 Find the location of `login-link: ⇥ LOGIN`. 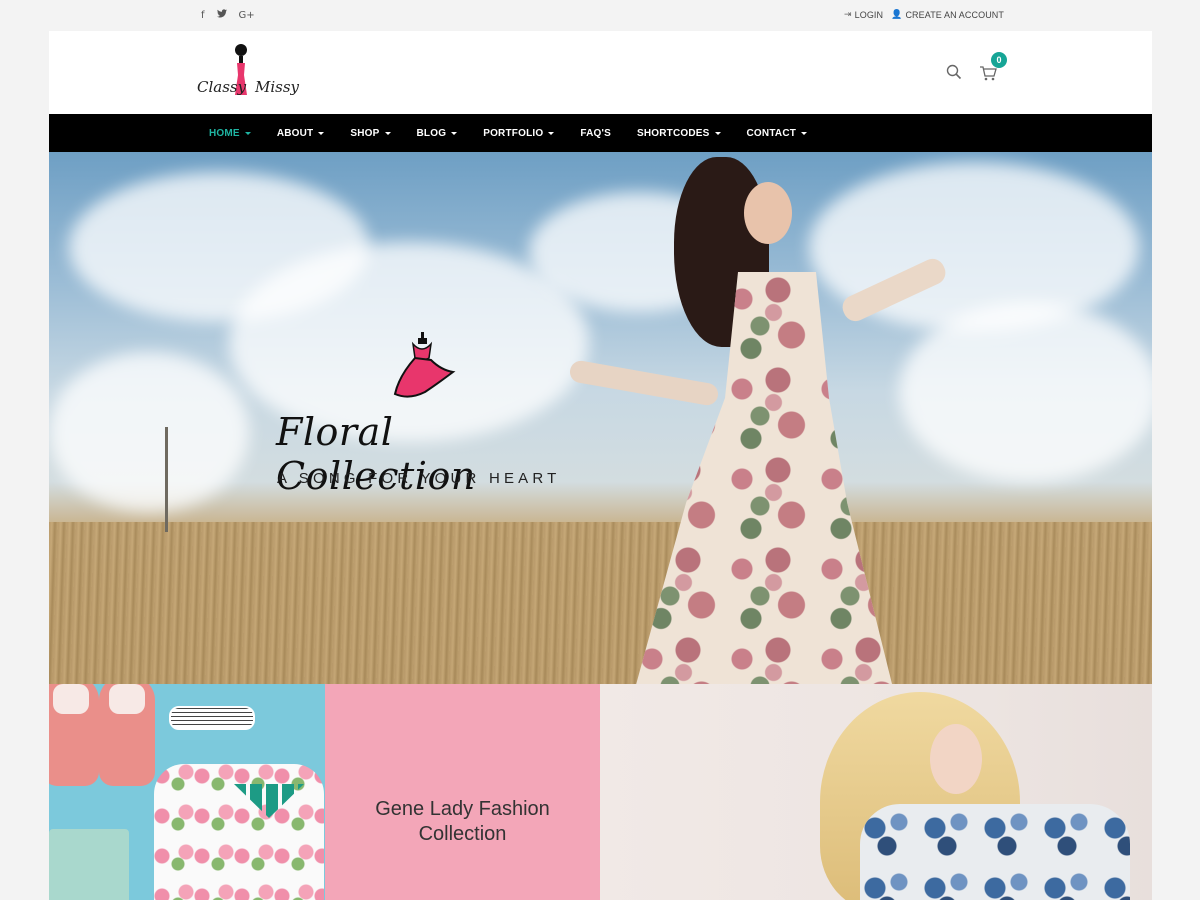

login-link: ⇥ LOGIN is located at coordinates (863, 15).